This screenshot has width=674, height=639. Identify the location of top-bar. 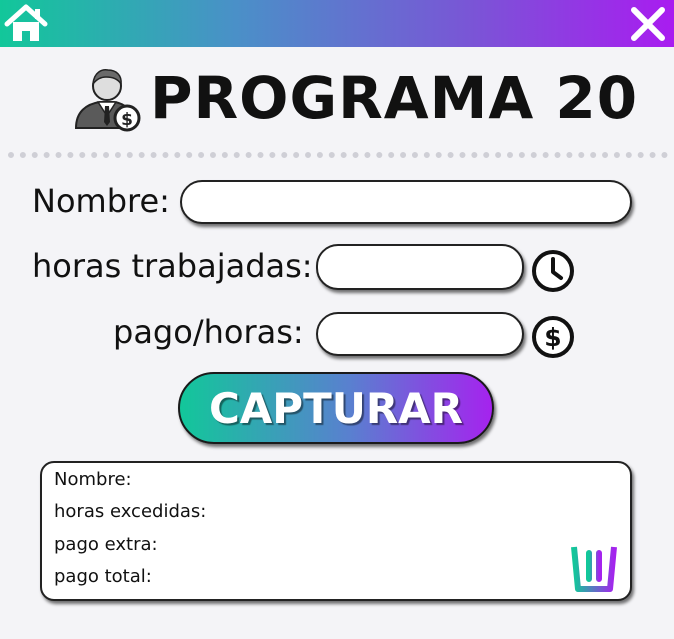
(337, 23).